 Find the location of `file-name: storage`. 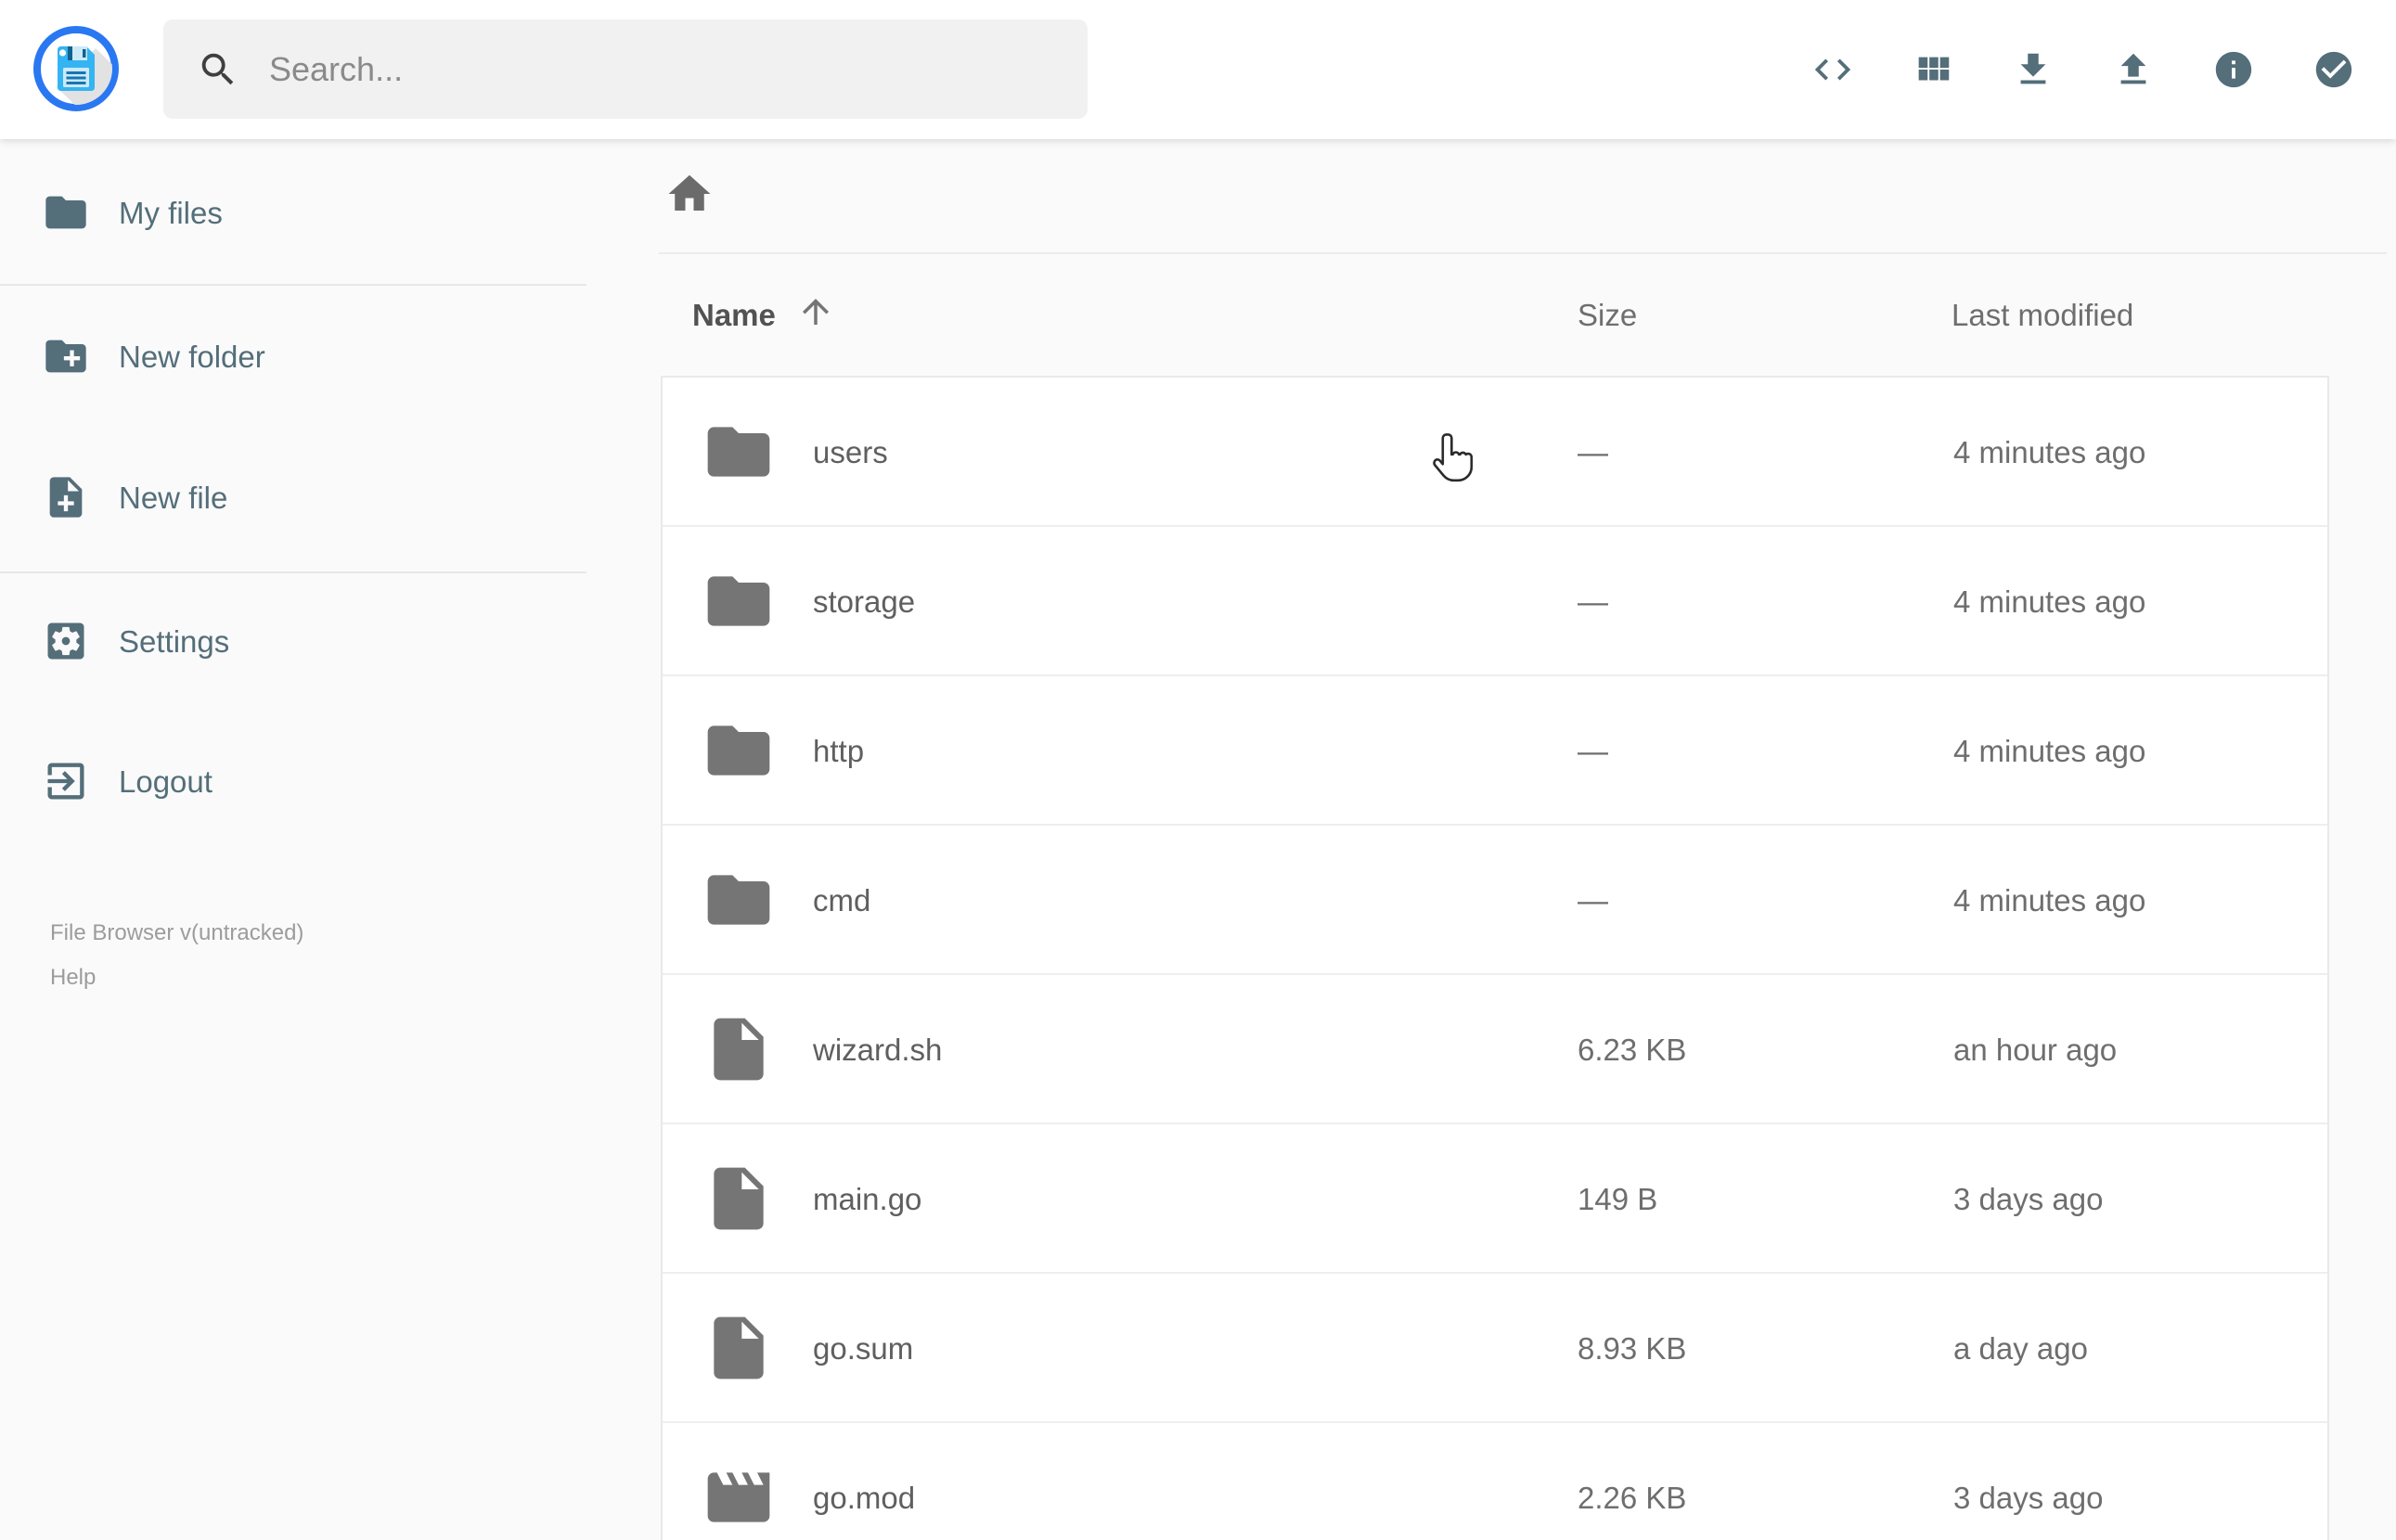

file-name: storage is located at coordinates (864, 601).